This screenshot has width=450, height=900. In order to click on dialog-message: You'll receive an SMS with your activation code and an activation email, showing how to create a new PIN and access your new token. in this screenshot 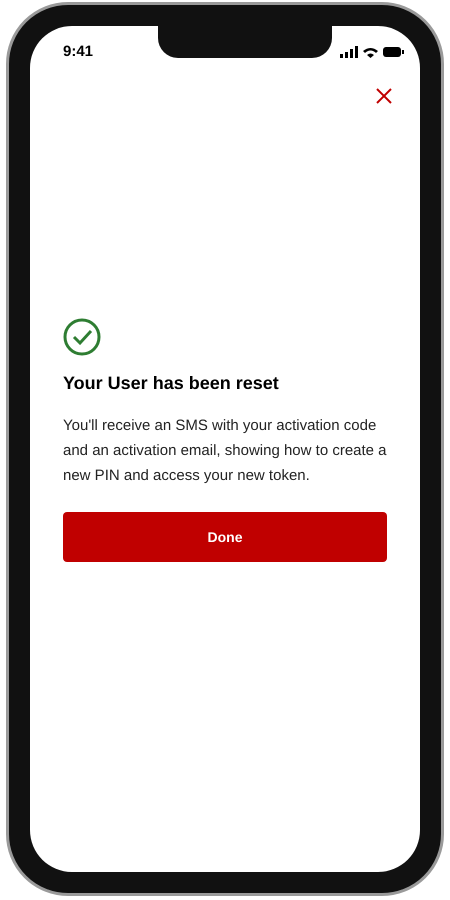, I will do `click(225, 451)`.